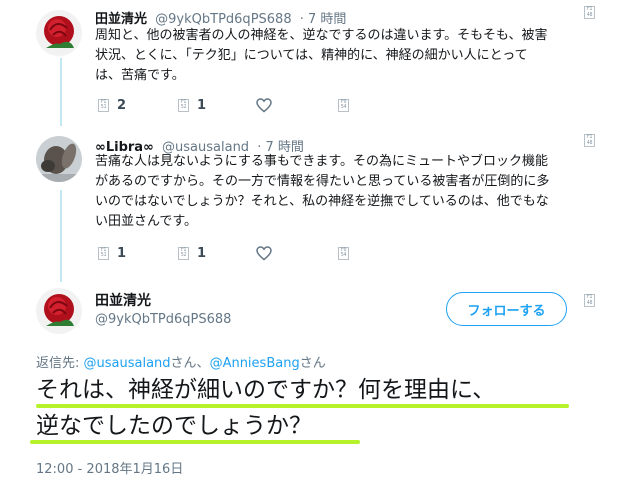 The width and height of the screenshot is (632, 486). I want to click on follow-button: フォローする, so click(506, 309).